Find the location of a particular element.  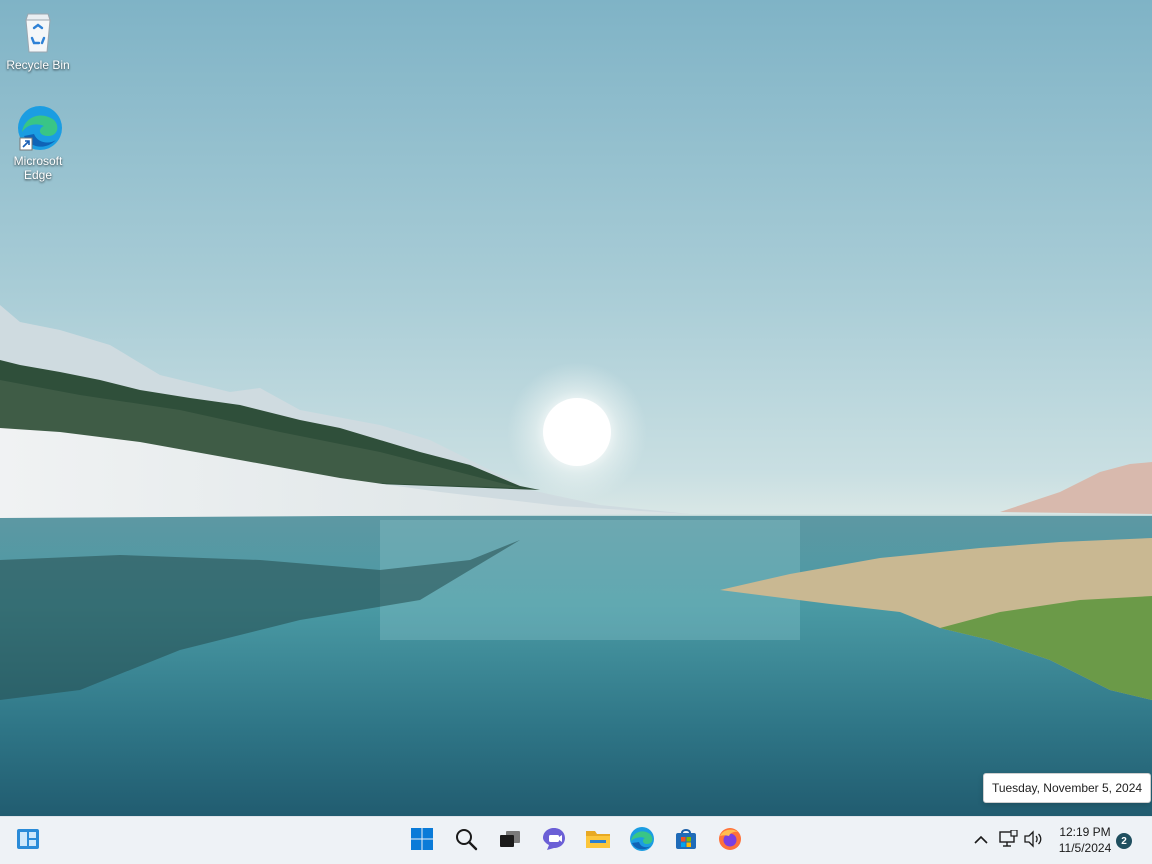

network-button is located at coordinates (1008, 840).